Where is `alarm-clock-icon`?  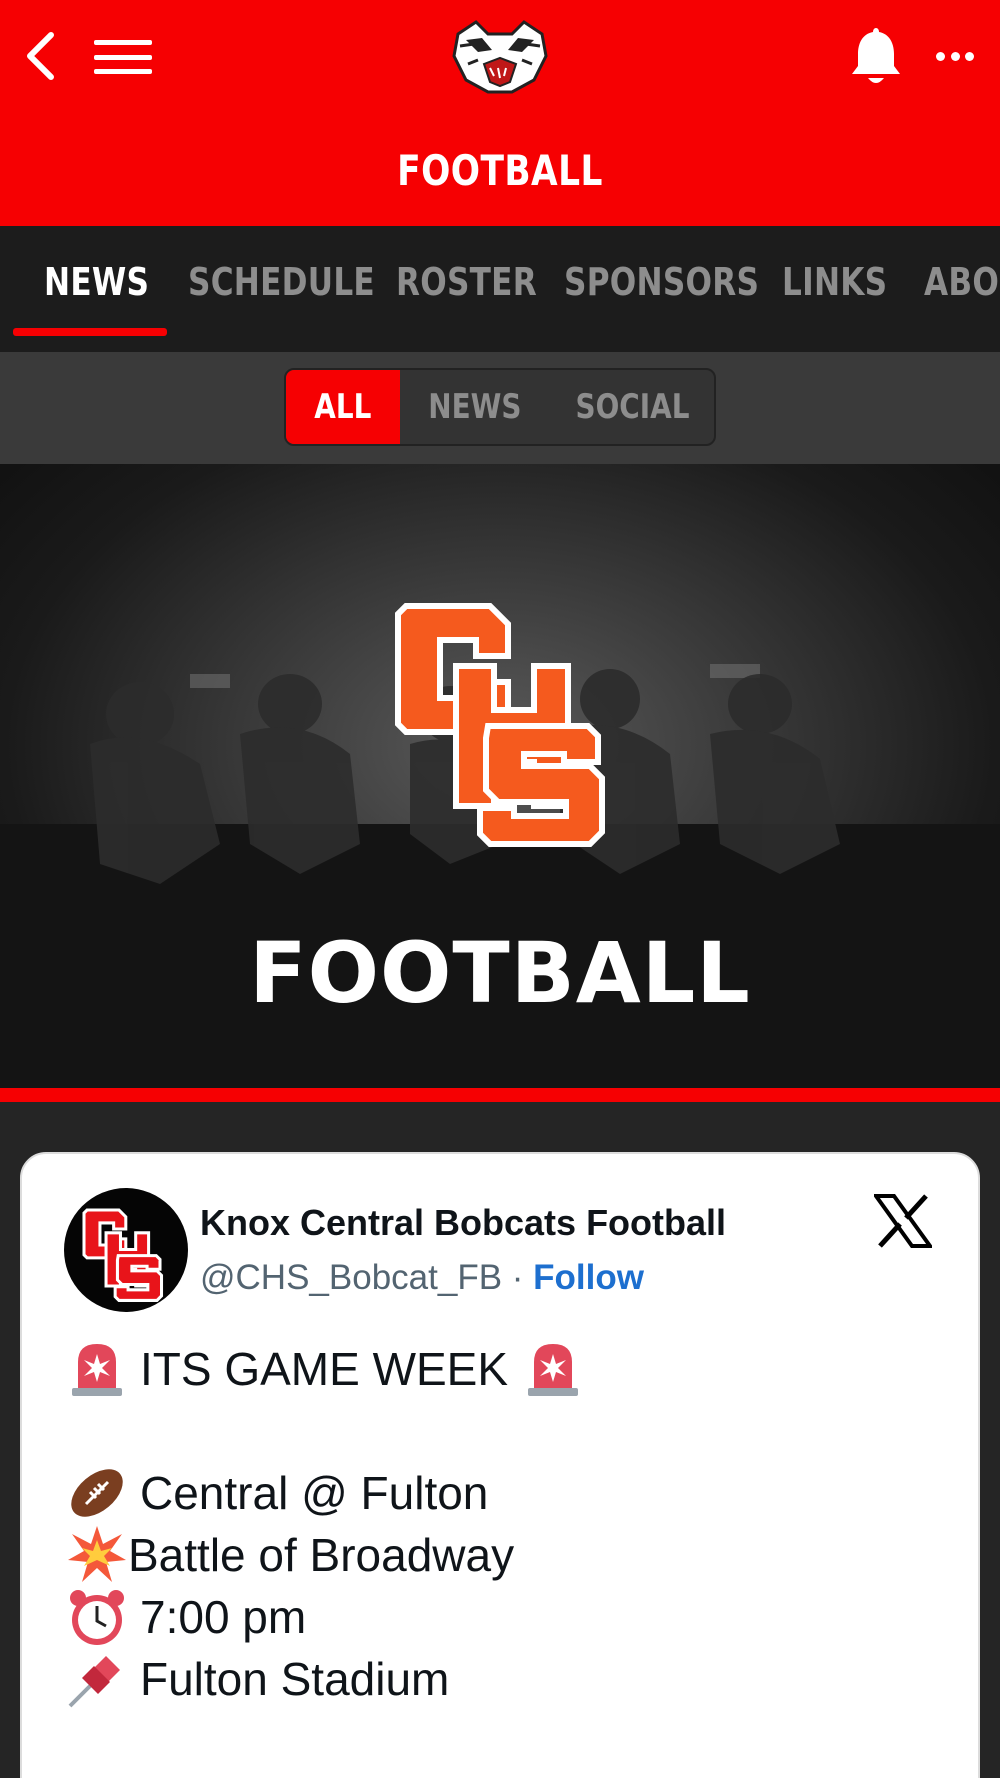
alarm-clock-icon is located at coordinates (97, 1617).